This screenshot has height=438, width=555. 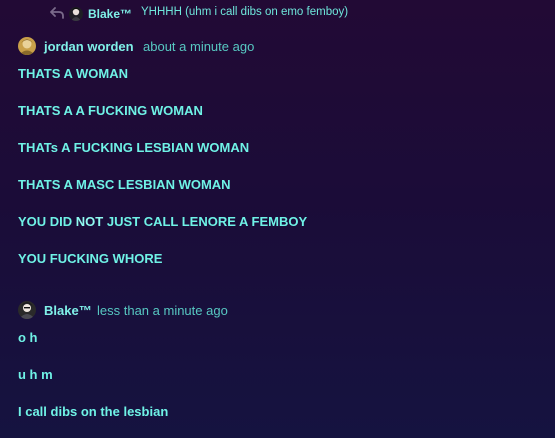 What do you see at coordinates (68, 310) in the screenshot?
I see `author-name: Blake™` at bounding box center [68, 310].